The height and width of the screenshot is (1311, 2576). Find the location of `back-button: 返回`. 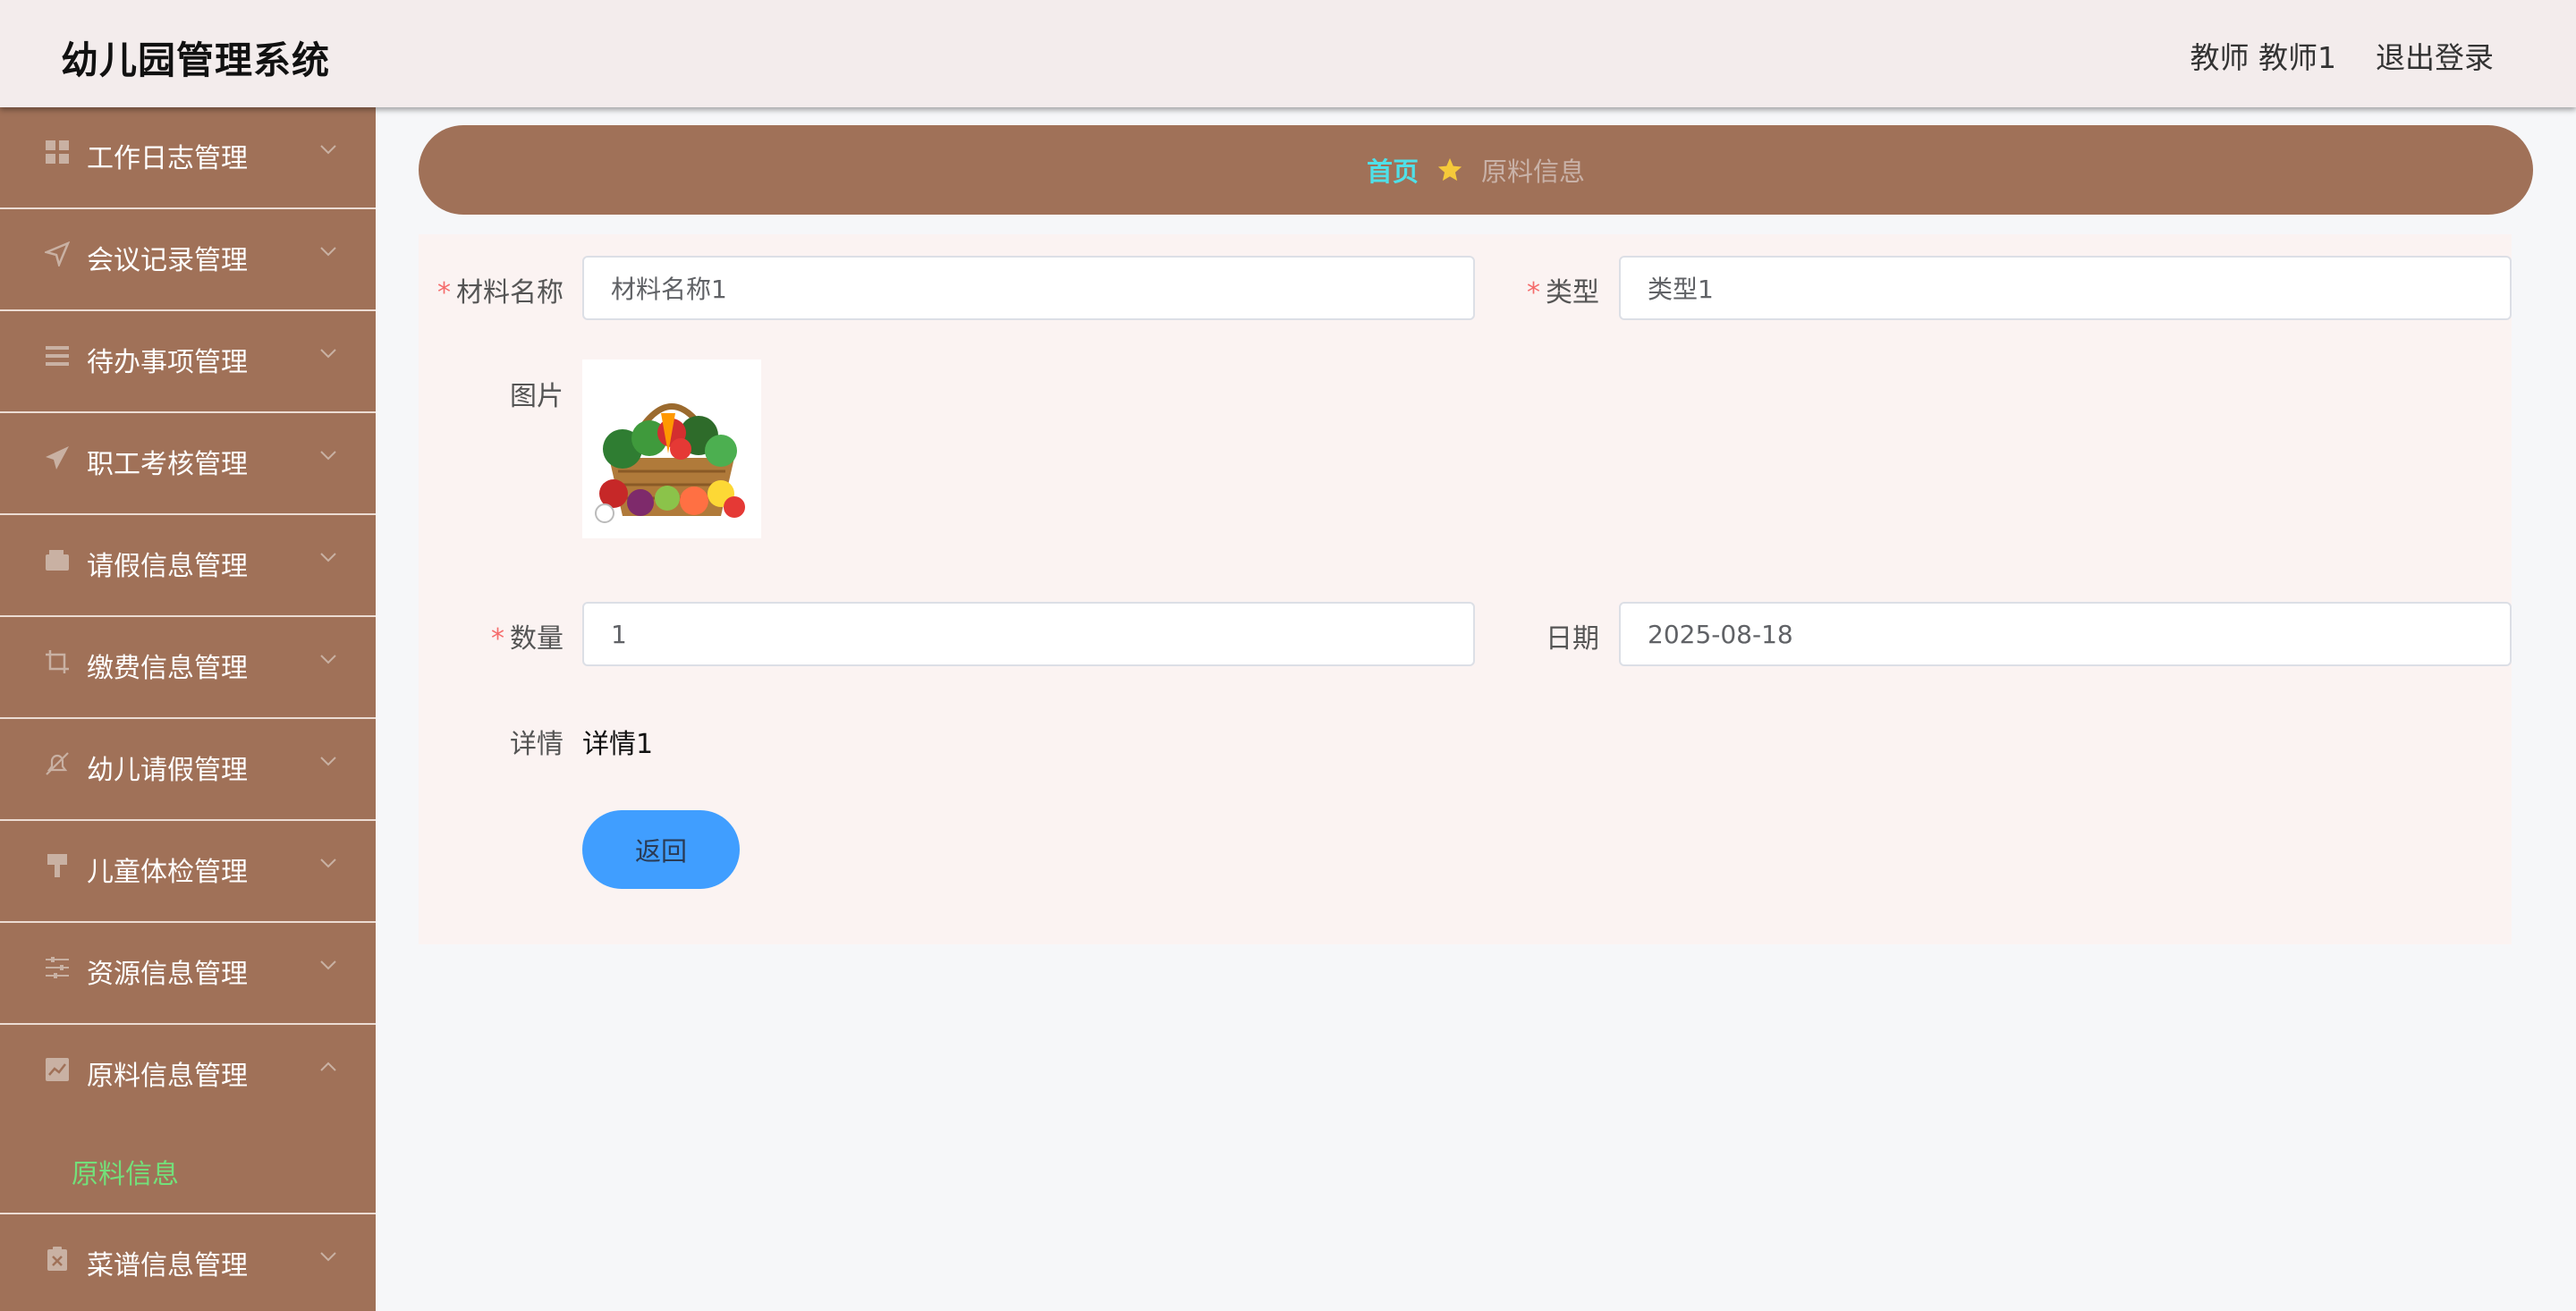

back-button: 返回 is located at coordinates (661, 849).